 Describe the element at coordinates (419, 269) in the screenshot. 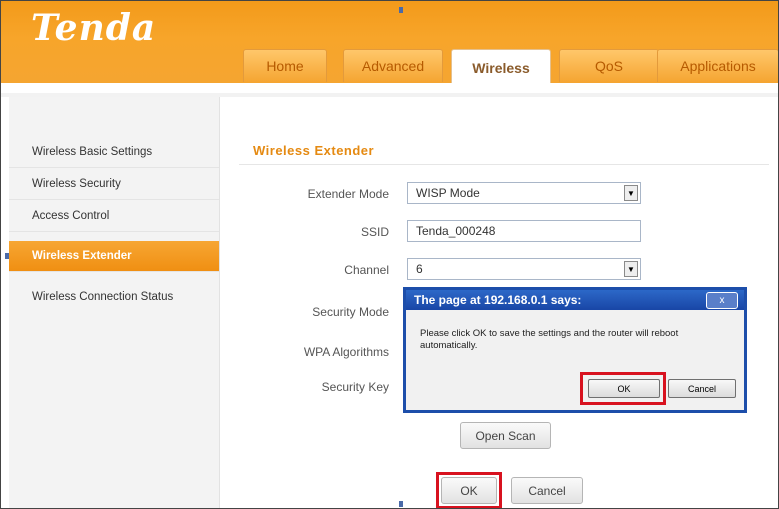

I see `channel-value: 6` at that location.